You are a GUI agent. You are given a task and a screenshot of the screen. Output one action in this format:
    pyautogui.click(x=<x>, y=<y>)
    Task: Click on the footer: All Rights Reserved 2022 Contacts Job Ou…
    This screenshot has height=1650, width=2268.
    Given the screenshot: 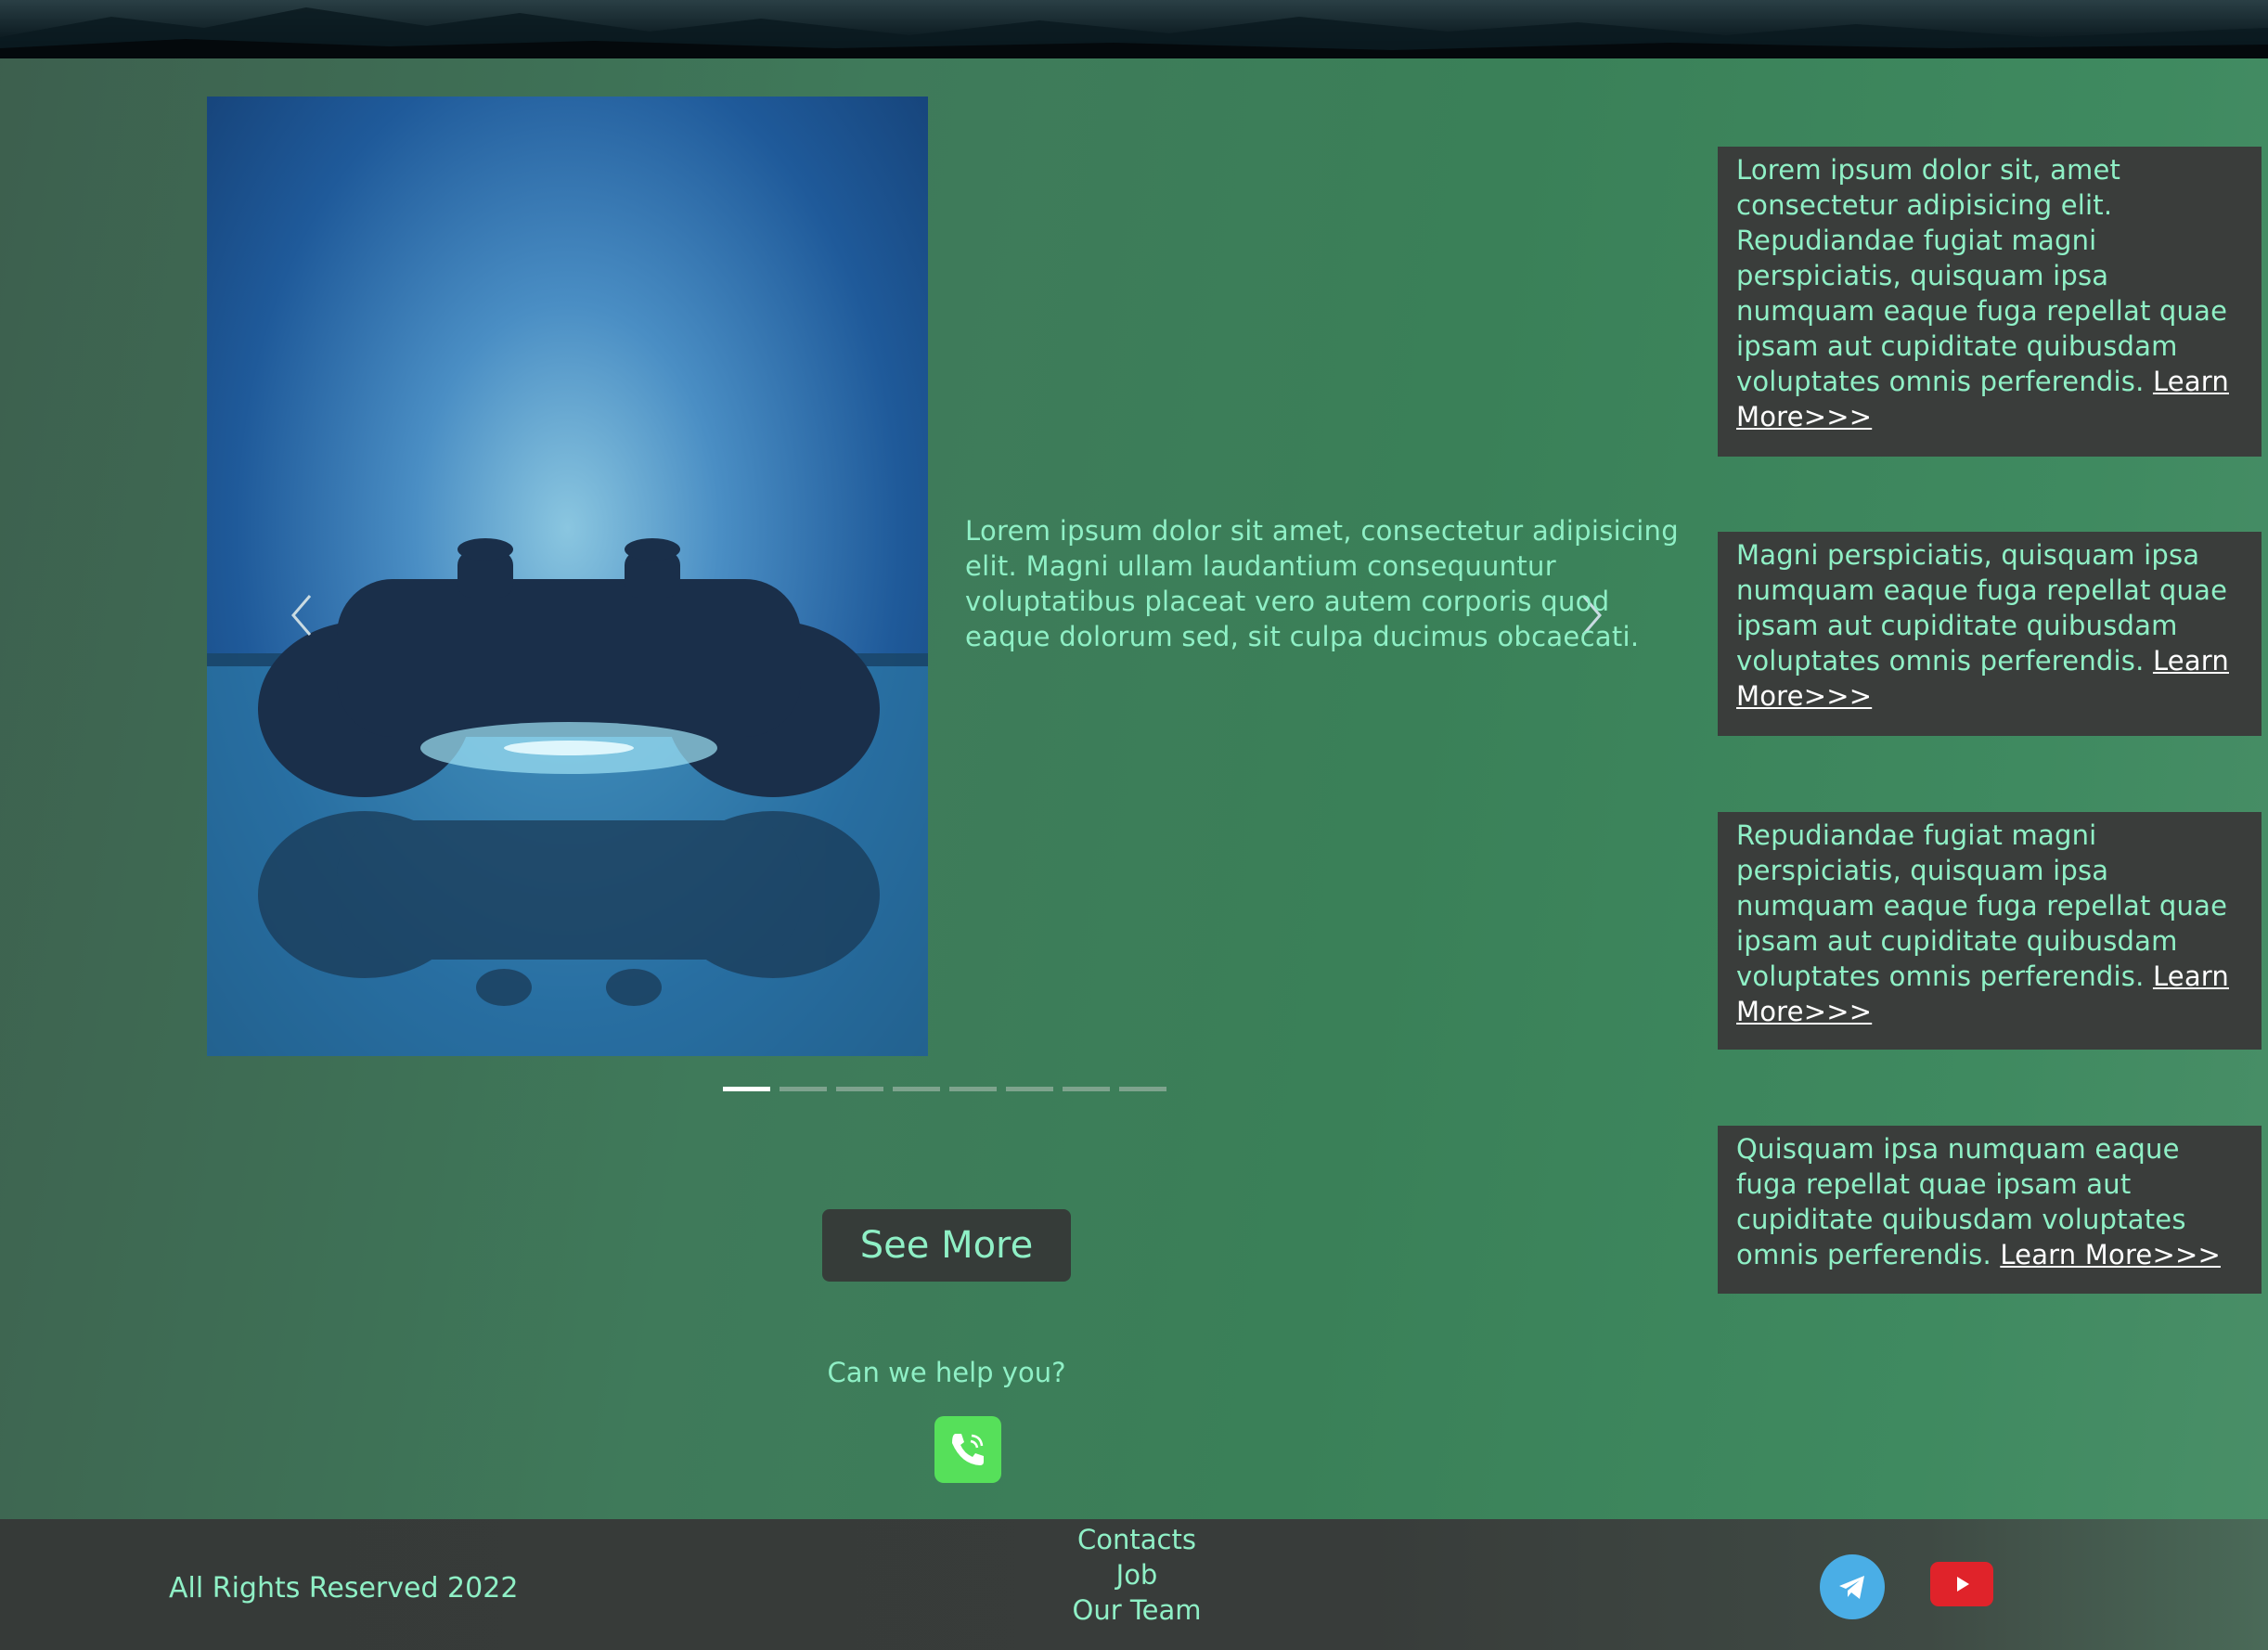 What is the action you would take?
    pyautogui.click(x=1134, y=1585)
    